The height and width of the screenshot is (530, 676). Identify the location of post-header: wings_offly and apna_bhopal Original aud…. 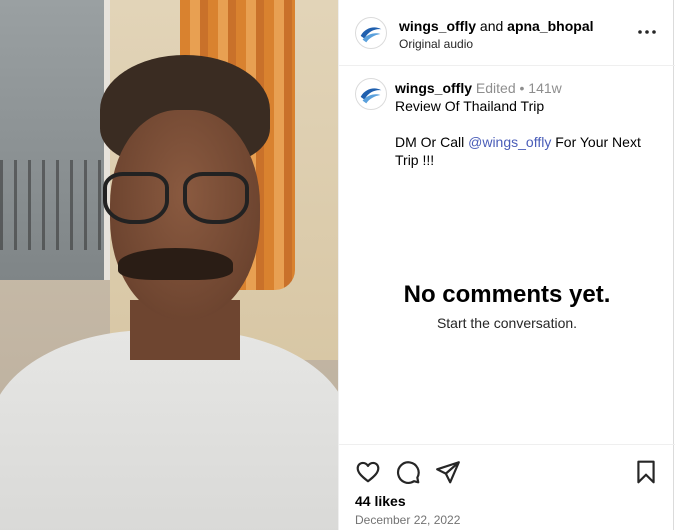
(507, 33).